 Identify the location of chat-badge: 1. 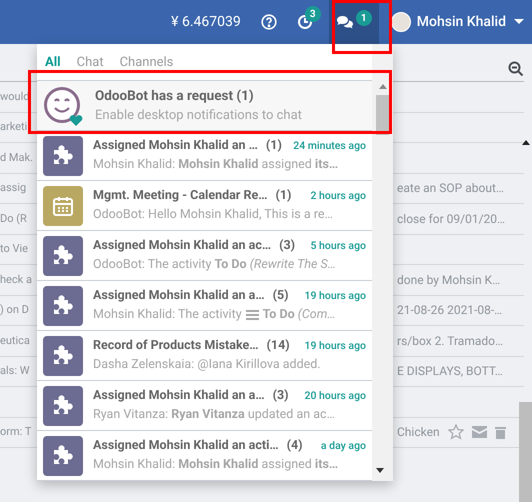
(364, 18).